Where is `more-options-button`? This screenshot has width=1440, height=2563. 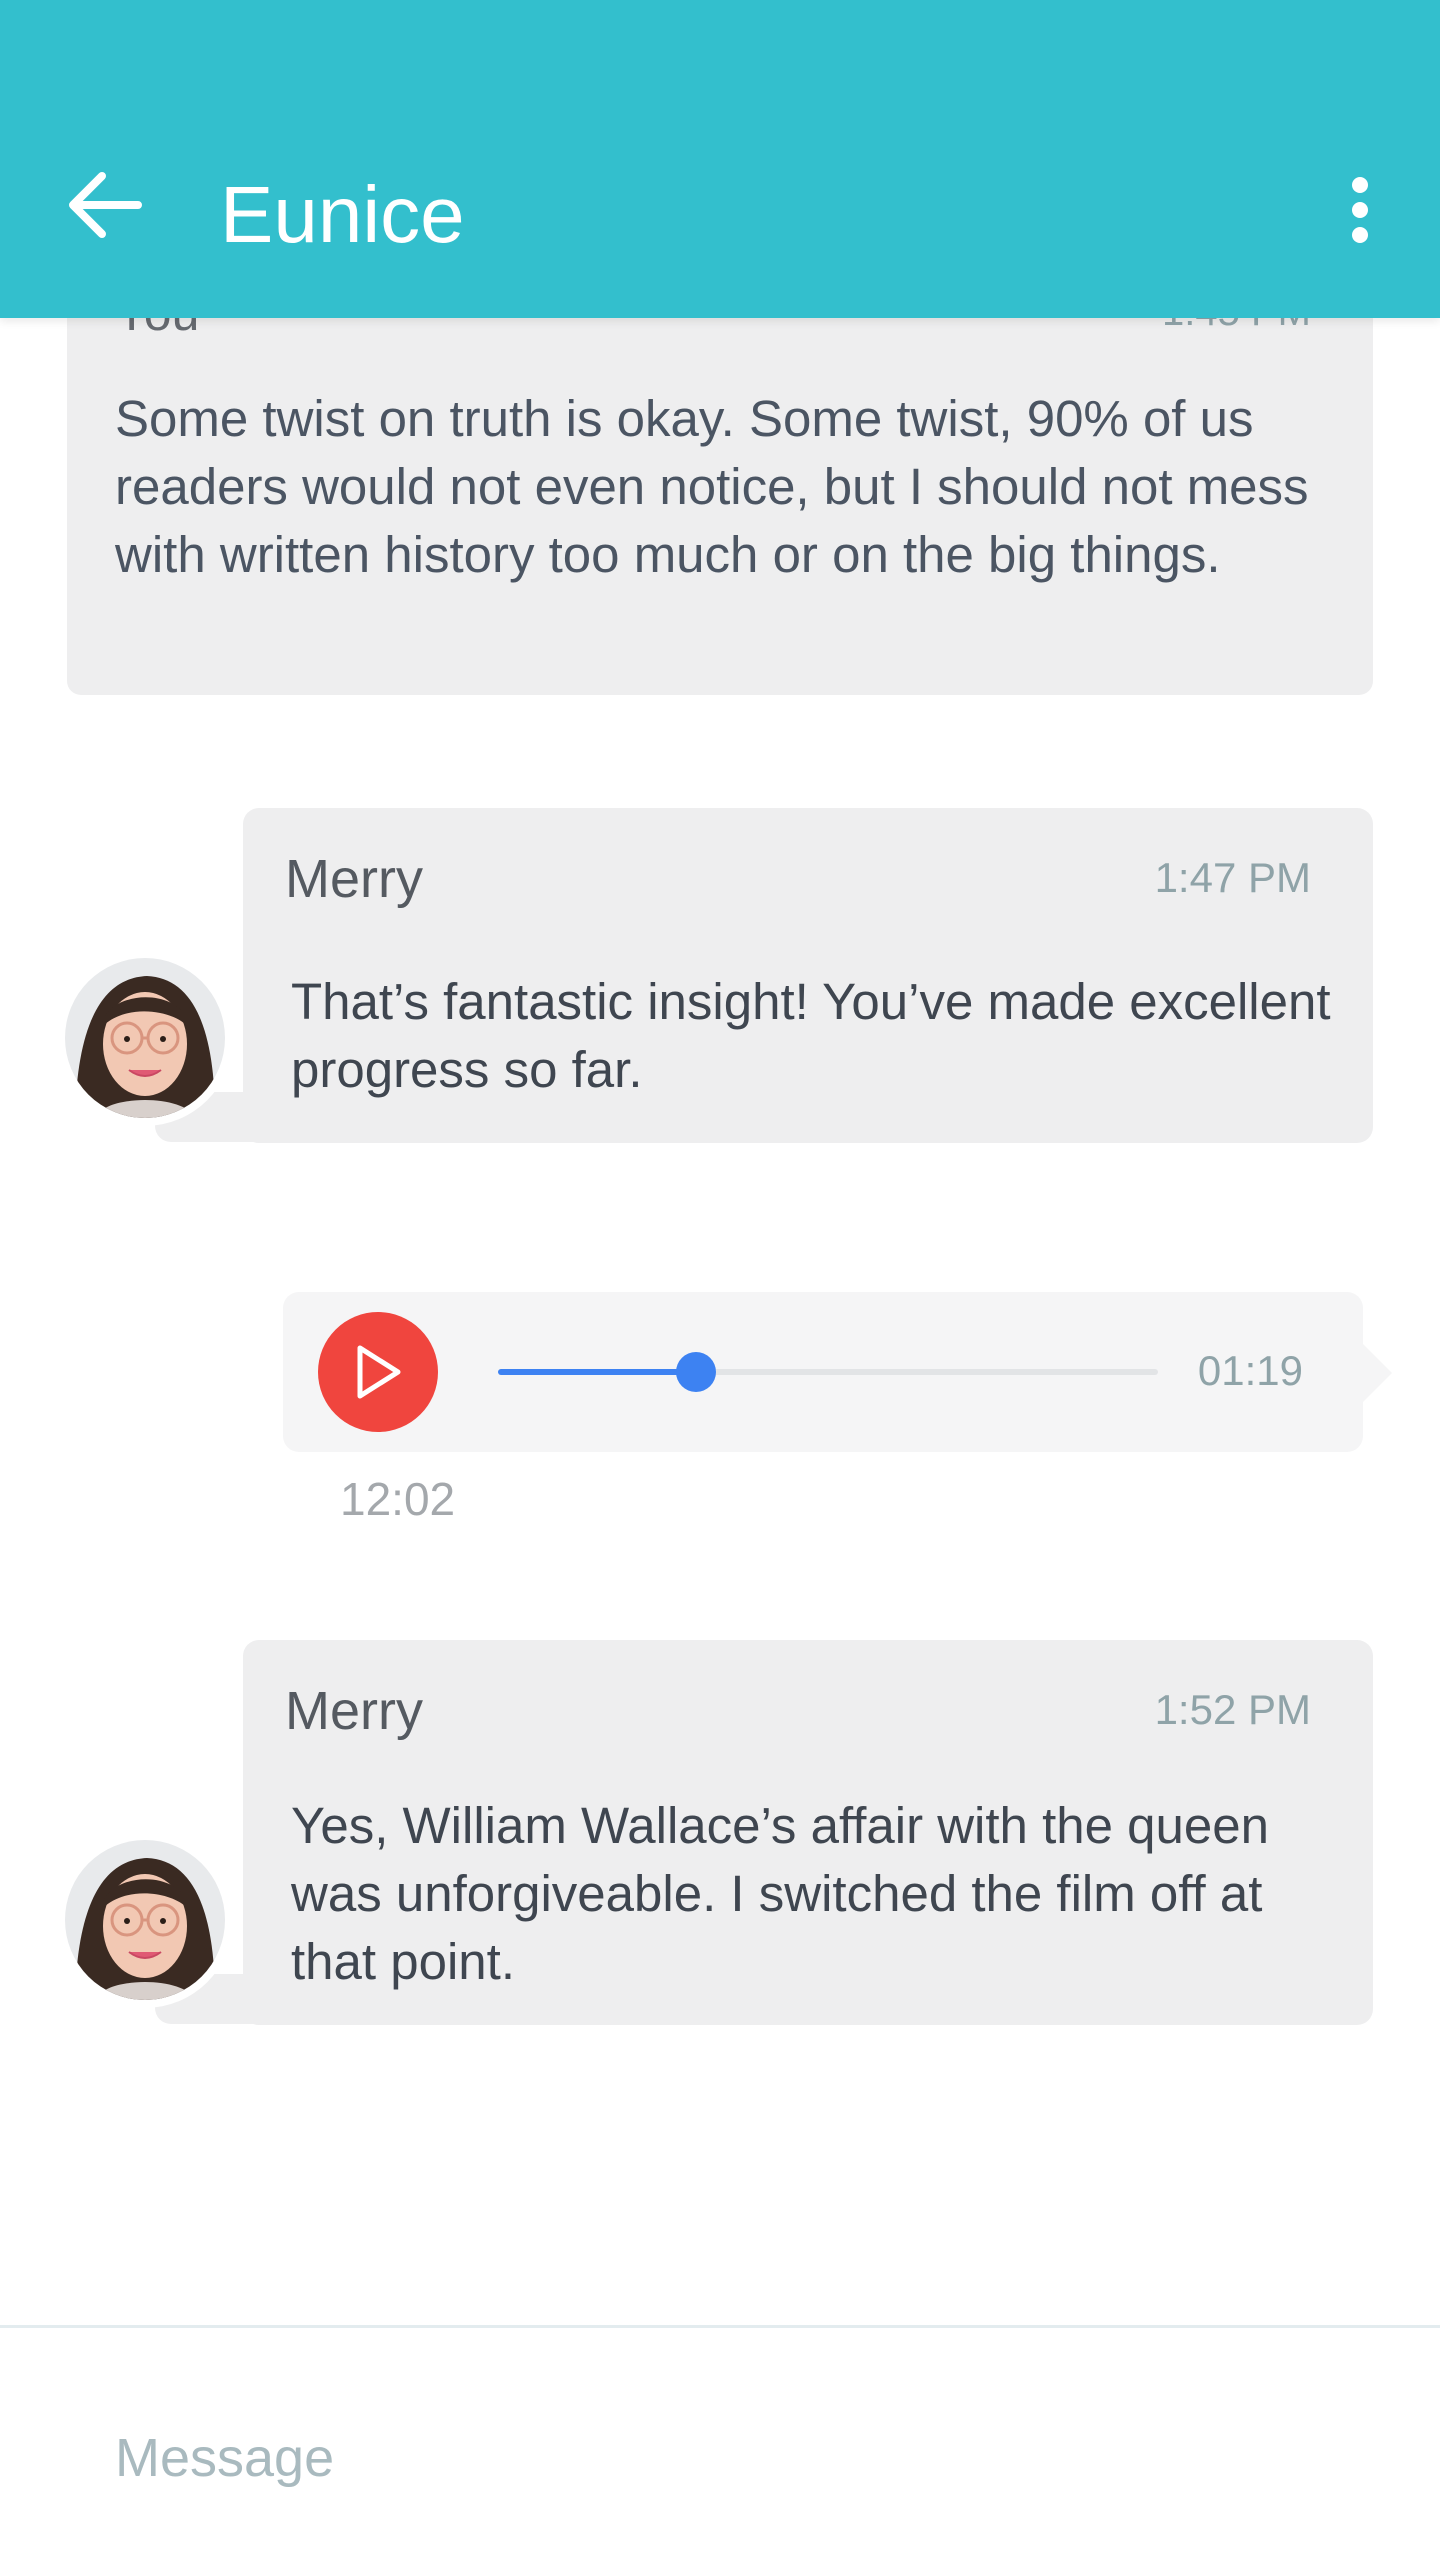 more-options-button is located at coordinates (1360, 210).